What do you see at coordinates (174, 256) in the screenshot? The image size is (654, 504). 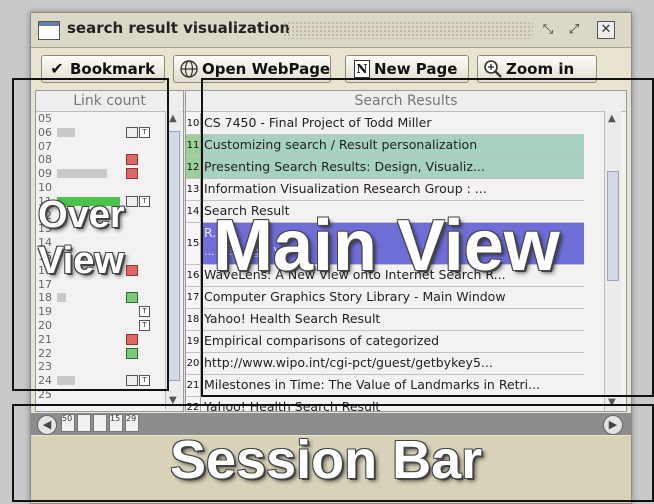 I see `overview-scroll-thumb` at bounding box center [174, 256].